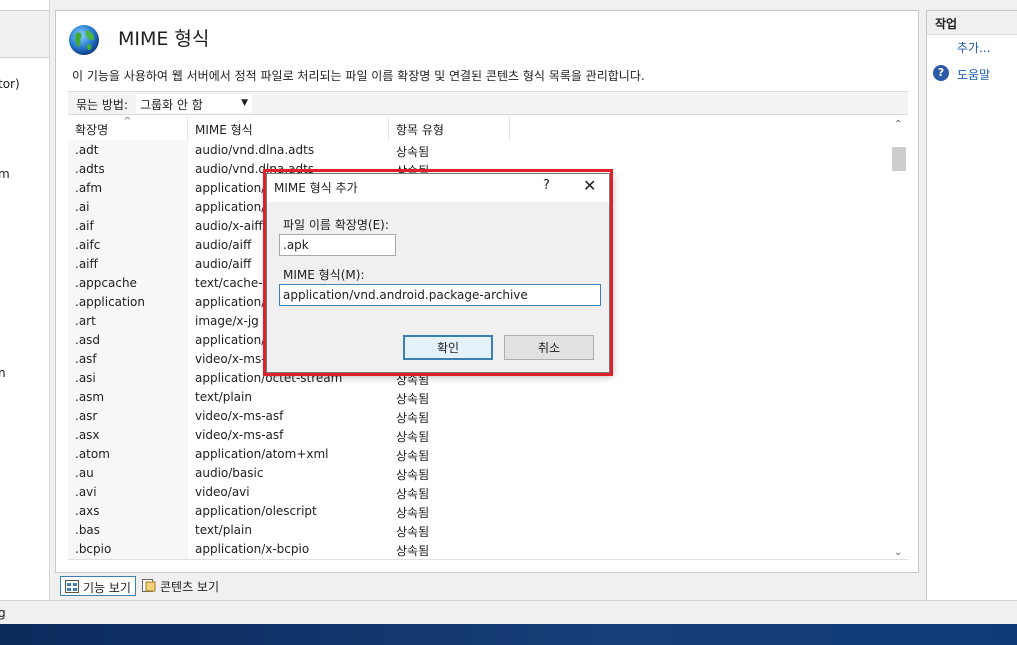  I want to click on group-by-dropdown: 그룹화 안 함 ▼, so click(194, 103).